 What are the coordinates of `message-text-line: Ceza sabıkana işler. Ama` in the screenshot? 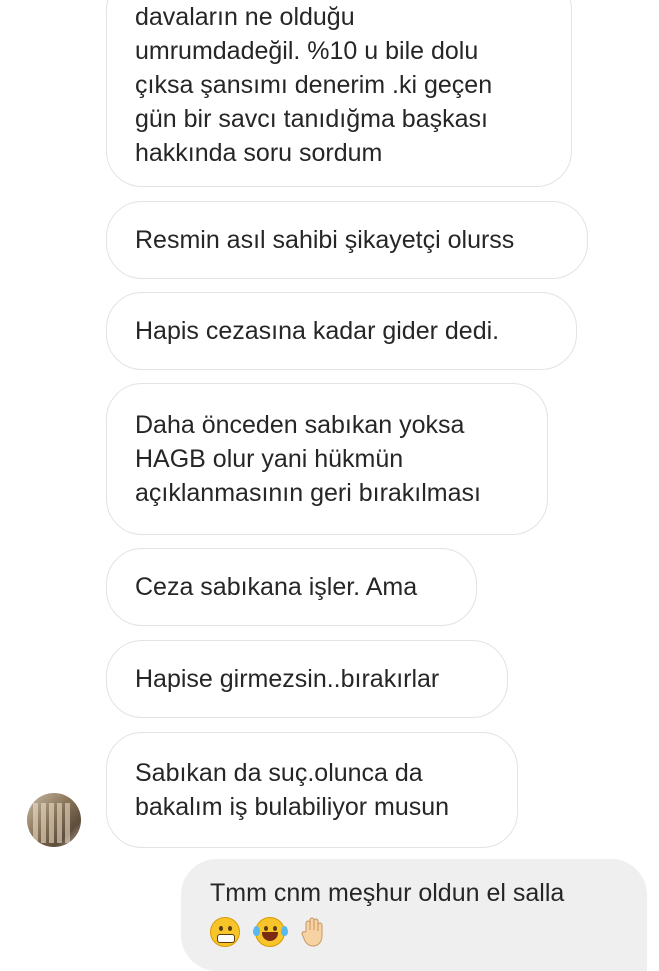 It's located at (276, 587).